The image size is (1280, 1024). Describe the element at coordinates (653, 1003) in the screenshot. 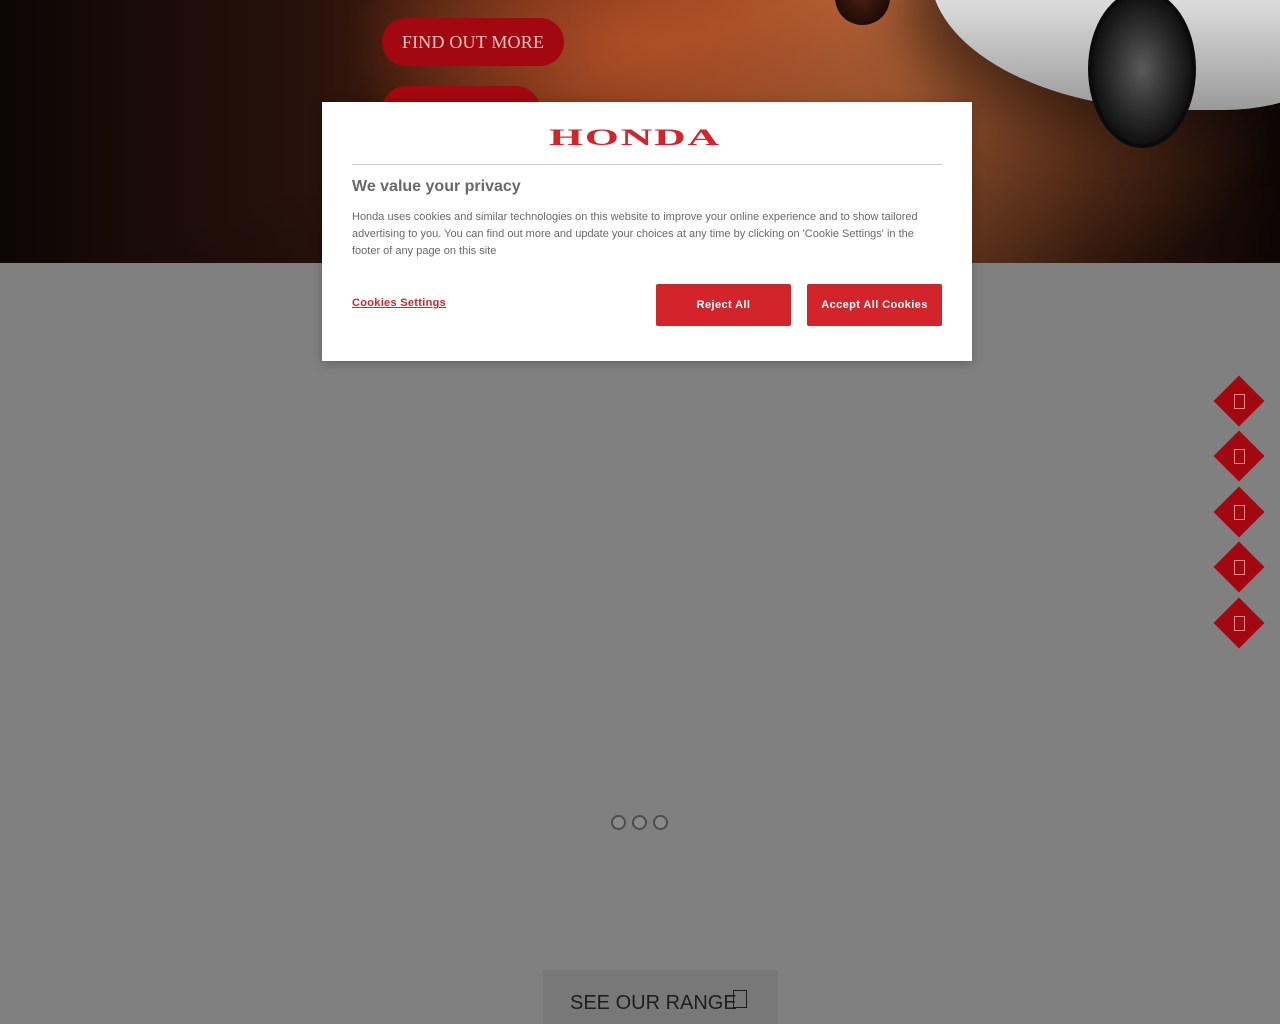

I see `see-our-range-label: SEE OUR RANGE` at that location.